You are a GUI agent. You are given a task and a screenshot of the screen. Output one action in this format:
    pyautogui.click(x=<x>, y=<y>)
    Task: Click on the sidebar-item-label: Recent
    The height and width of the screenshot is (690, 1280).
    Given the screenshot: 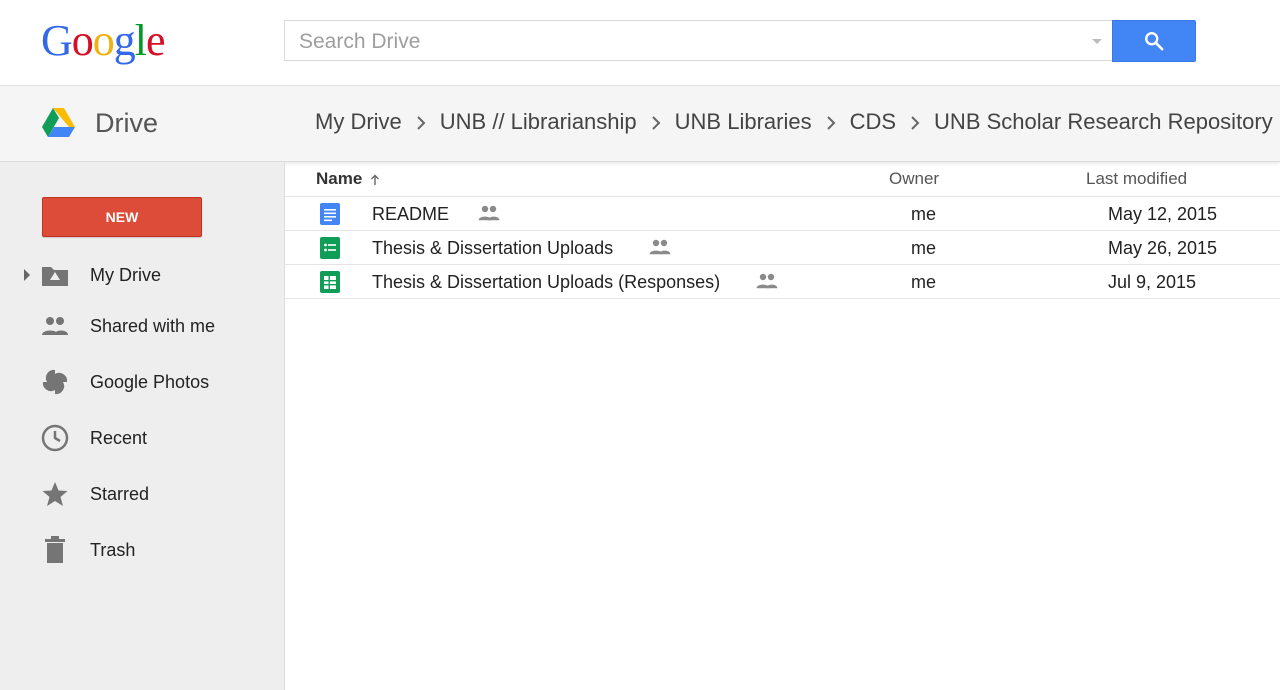 What is the action you would take?
    pyautogui.click(x=119, y=437)
    